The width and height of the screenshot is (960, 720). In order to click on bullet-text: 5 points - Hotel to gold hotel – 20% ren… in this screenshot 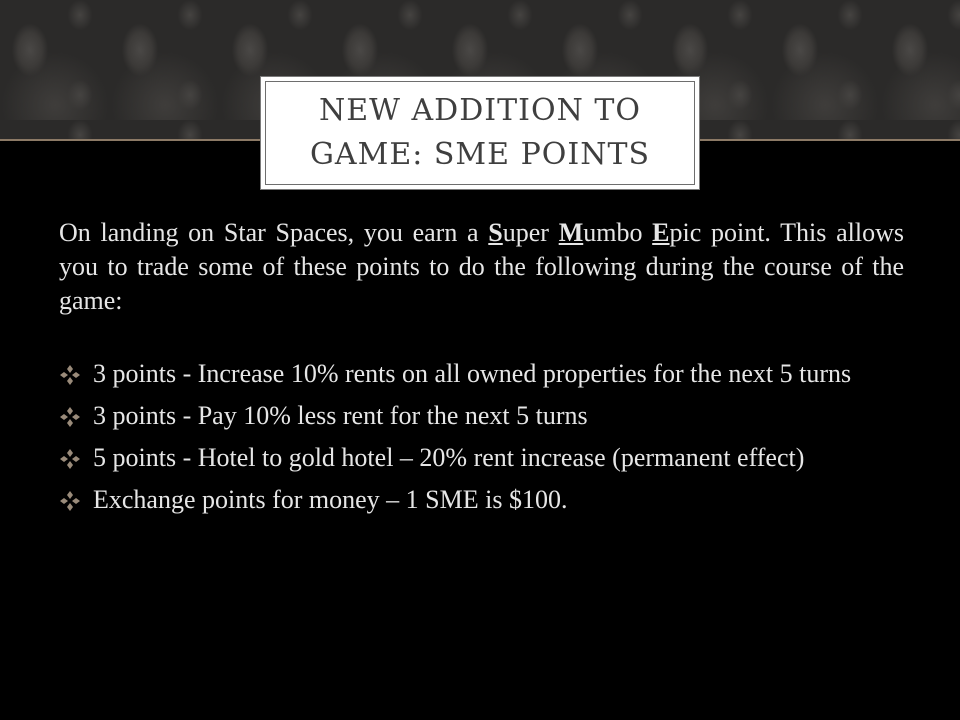, I will do `click(449, 457)`.